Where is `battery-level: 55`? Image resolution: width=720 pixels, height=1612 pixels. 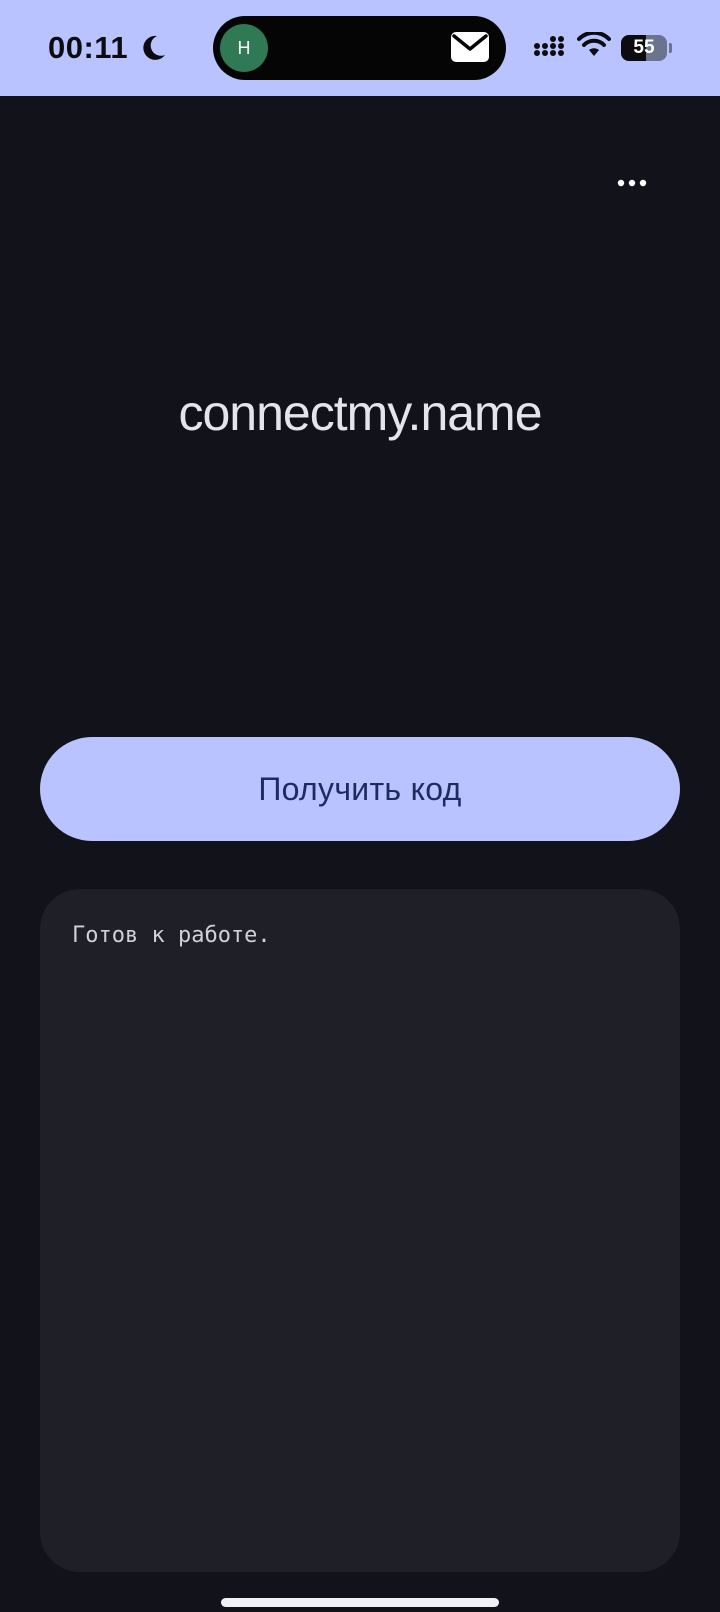 battery-level: 55 is located at coordinates (644, 47).